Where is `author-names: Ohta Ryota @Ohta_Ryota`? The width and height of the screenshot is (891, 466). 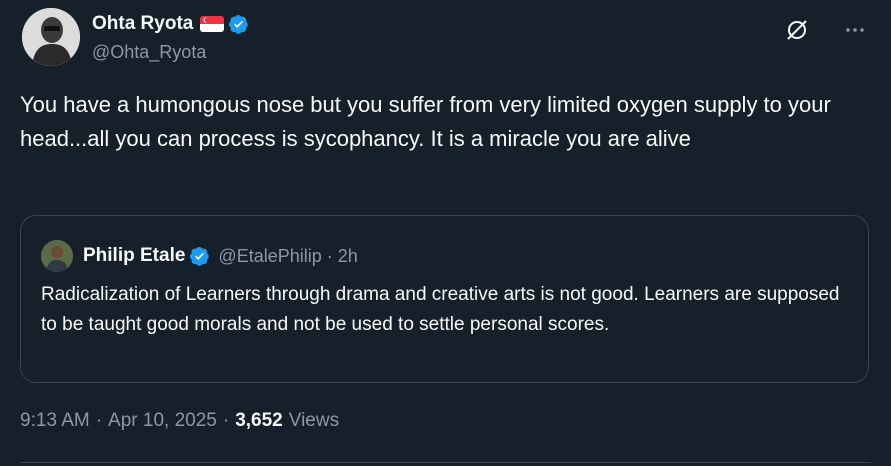
author-names: Ohta Ryota @Ohta_Ryota is located at coordinates (170, 37).